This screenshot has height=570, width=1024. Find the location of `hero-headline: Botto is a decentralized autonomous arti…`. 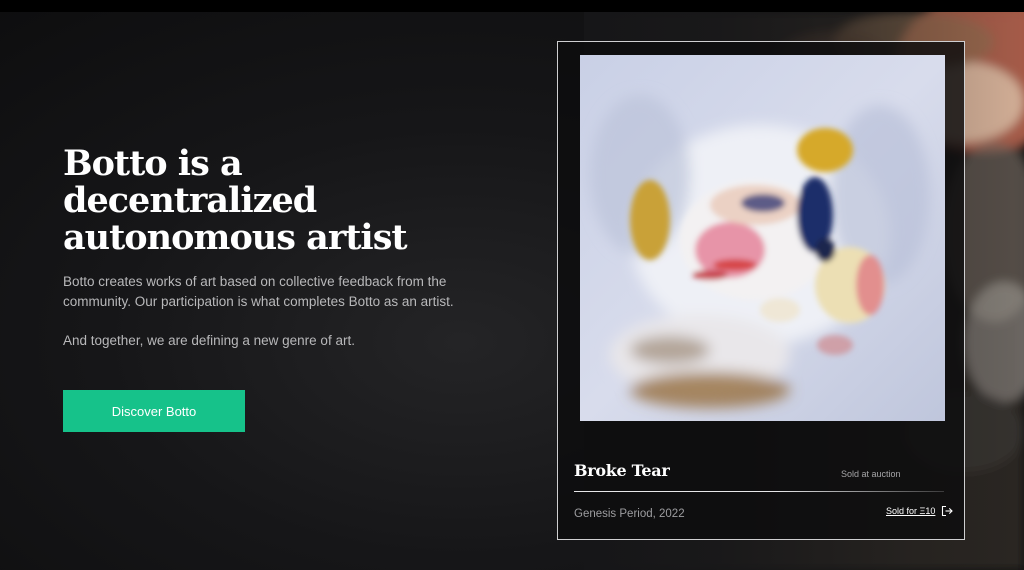

hero-headline: Botto is a decentralized autonomous arti… is located at coordinates (235, 200).